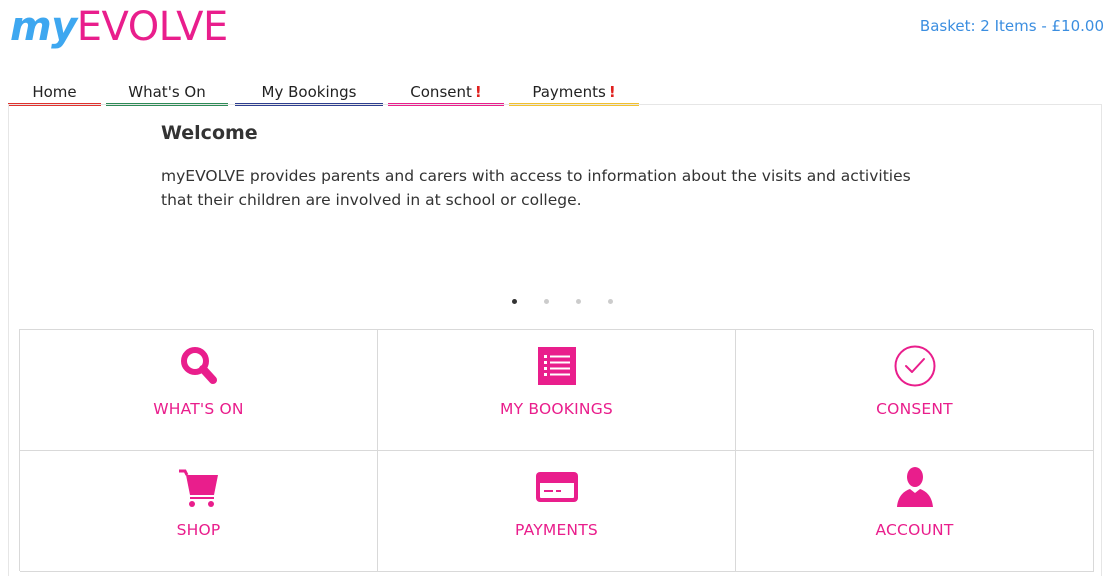 This screenshot has width=1110, height=576. Describe the element at coordinates (478, 92) in the screenshot. I see `consent-alert: !` at that location.